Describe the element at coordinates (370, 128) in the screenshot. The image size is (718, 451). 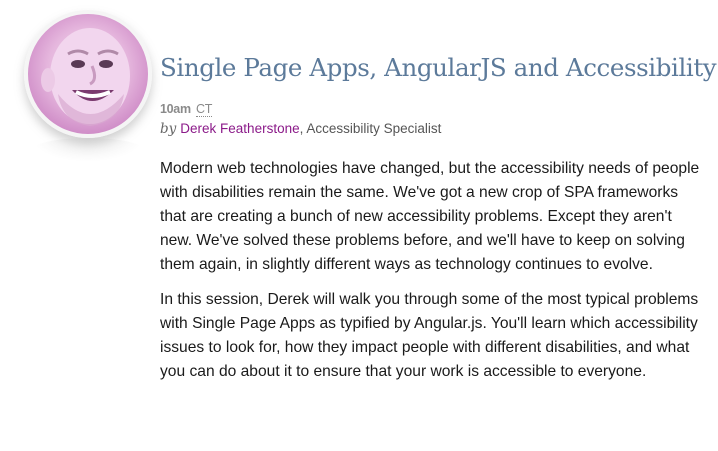
I see `speaker-role: , Accessibility Specialist` at that location.